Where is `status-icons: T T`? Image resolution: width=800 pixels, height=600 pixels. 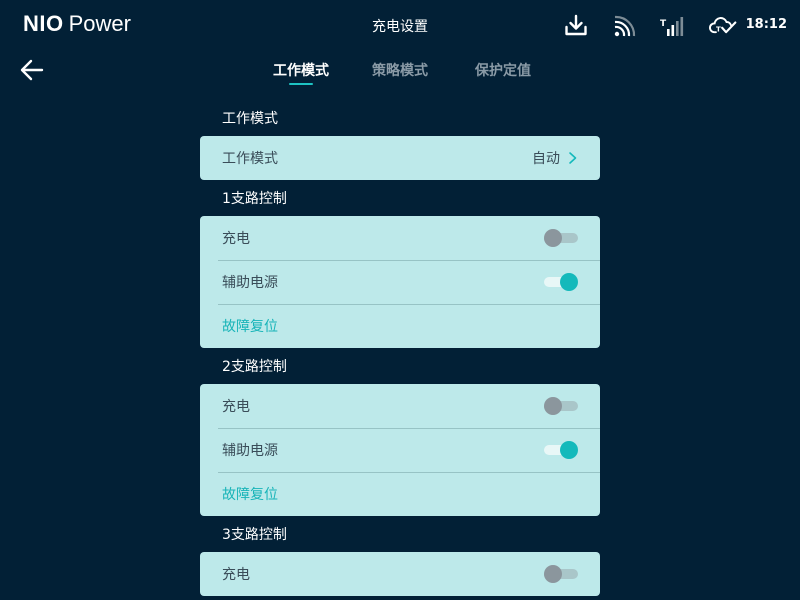 status-icons: T T is located at coordinates (640, 26).